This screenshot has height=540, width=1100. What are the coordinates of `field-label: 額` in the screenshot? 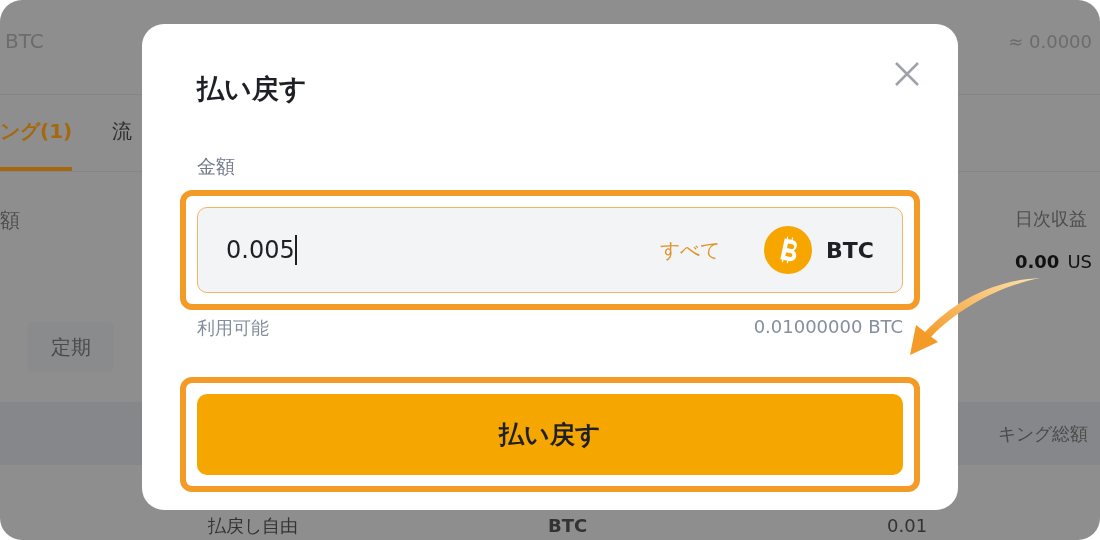 It's located at (10, 220).